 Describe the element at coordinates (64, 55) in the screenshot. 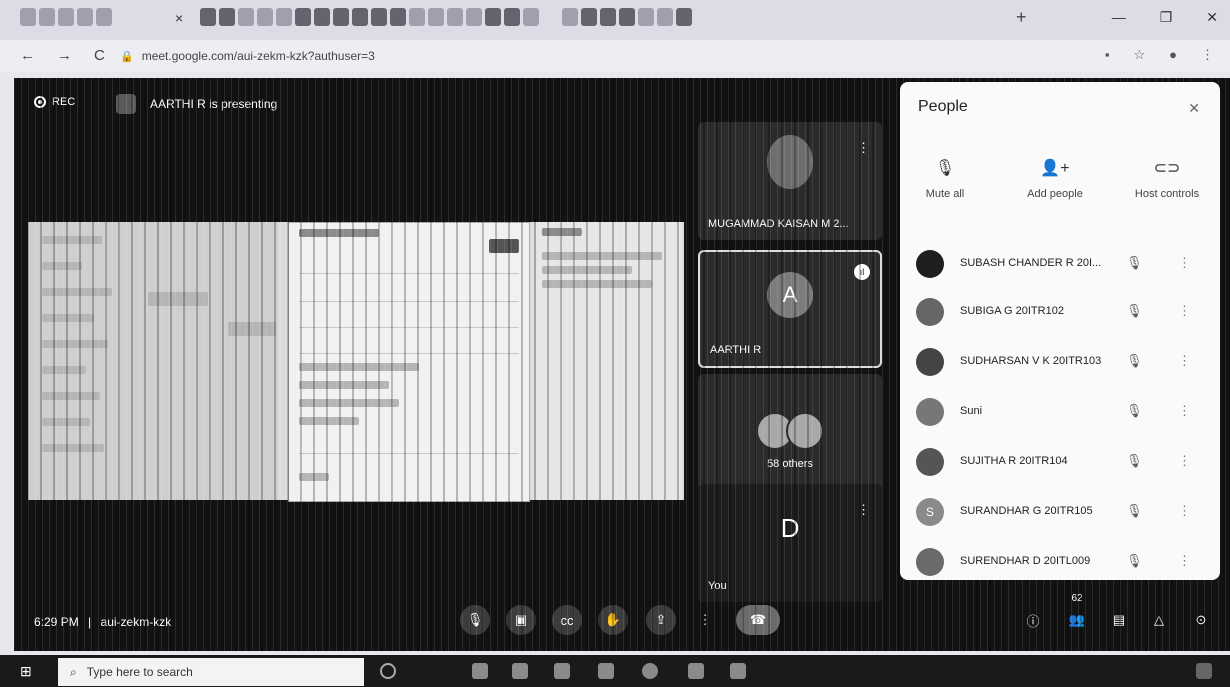

I see `forward-button: →` at that location.